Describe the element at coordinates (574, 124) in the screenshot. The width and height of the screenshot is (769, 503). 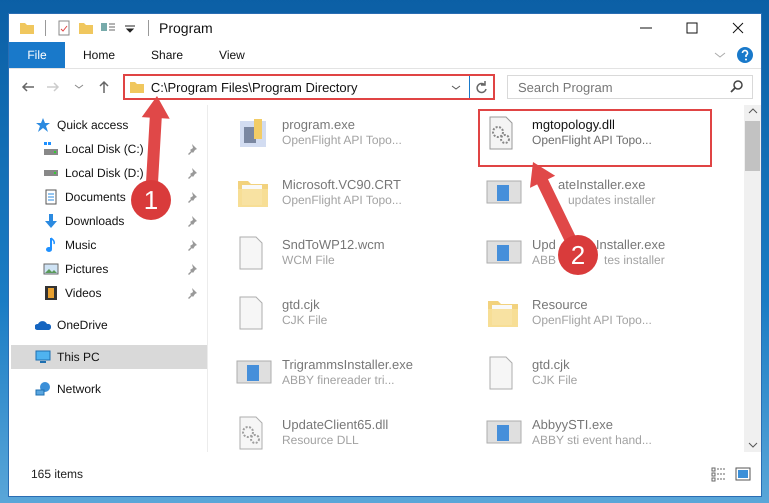
I see `file-name: mgtopology.dll` at that location.